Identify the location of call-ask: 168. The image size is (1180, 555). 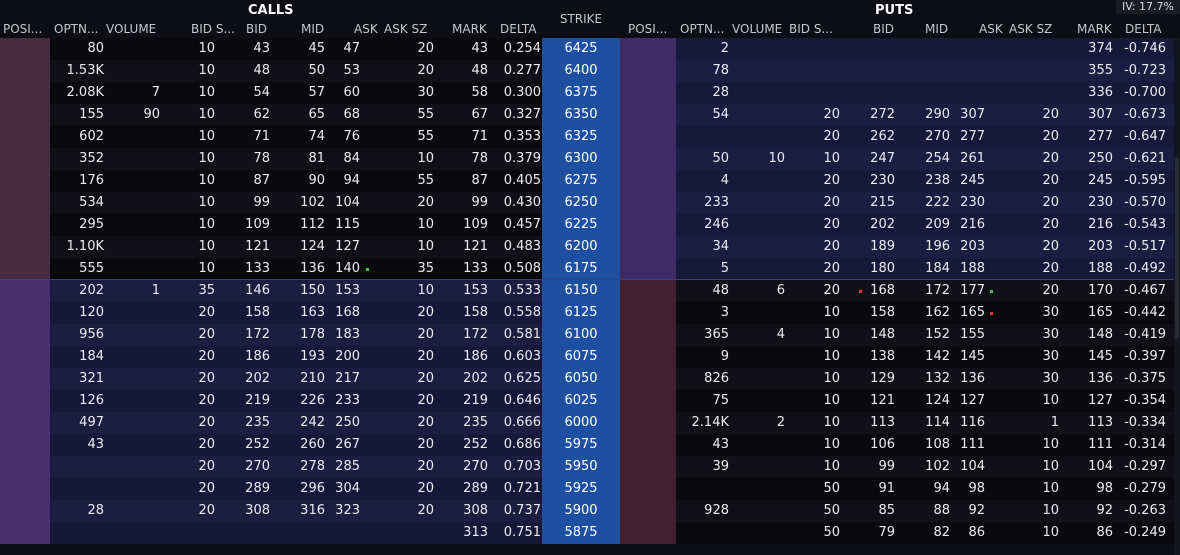
(347, 313).